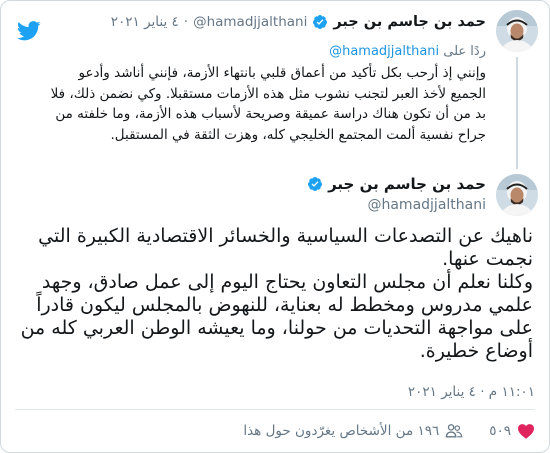 This screenshot has width=550, height=453. I want to click on replying-to-label: ردًا على, so click(464, 51).